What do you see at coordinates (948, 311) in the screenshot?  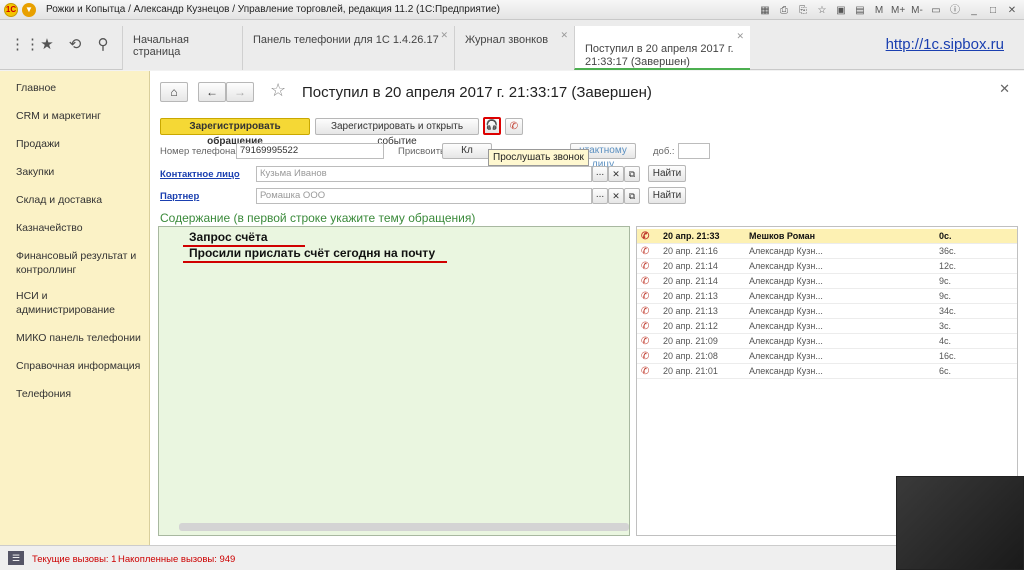 I see `call-duration: 34с.` at bounding box center [948, 311].